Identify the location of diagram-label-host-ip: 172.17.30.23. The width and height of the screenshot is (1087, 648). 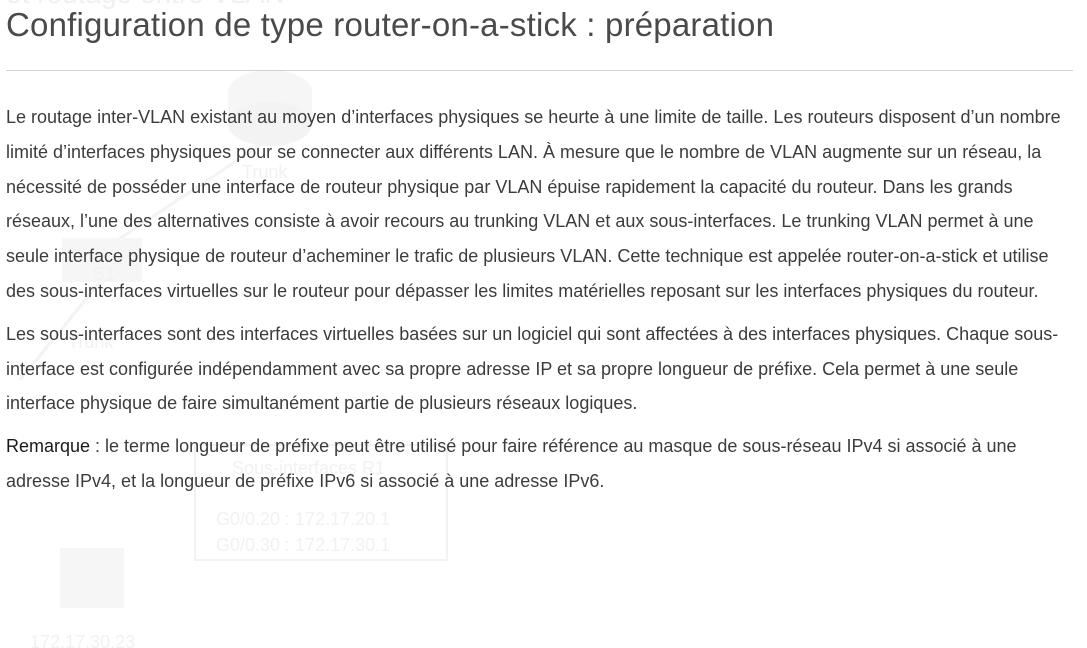
(82, 640).